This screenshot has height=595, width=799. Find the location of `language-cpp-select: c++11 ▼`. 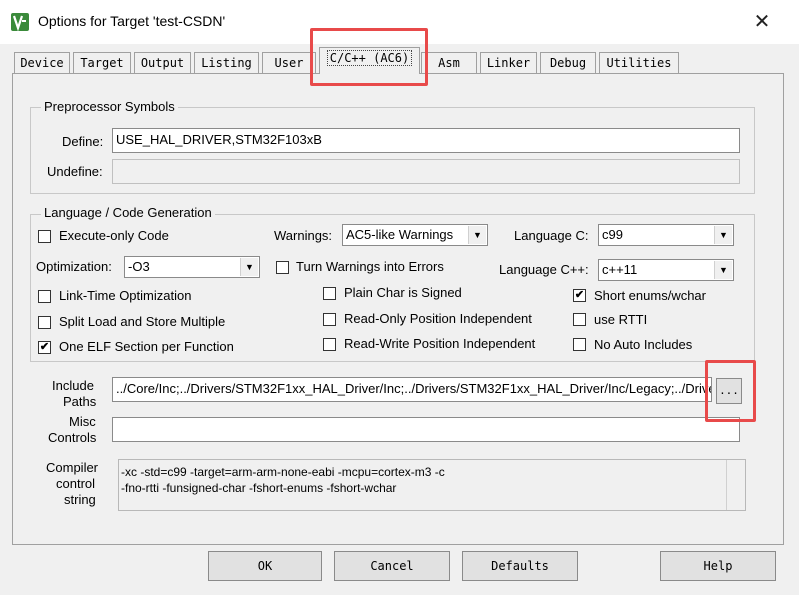

language-cpp-select: c++11 ▼ is located at coordinates (666, 270).